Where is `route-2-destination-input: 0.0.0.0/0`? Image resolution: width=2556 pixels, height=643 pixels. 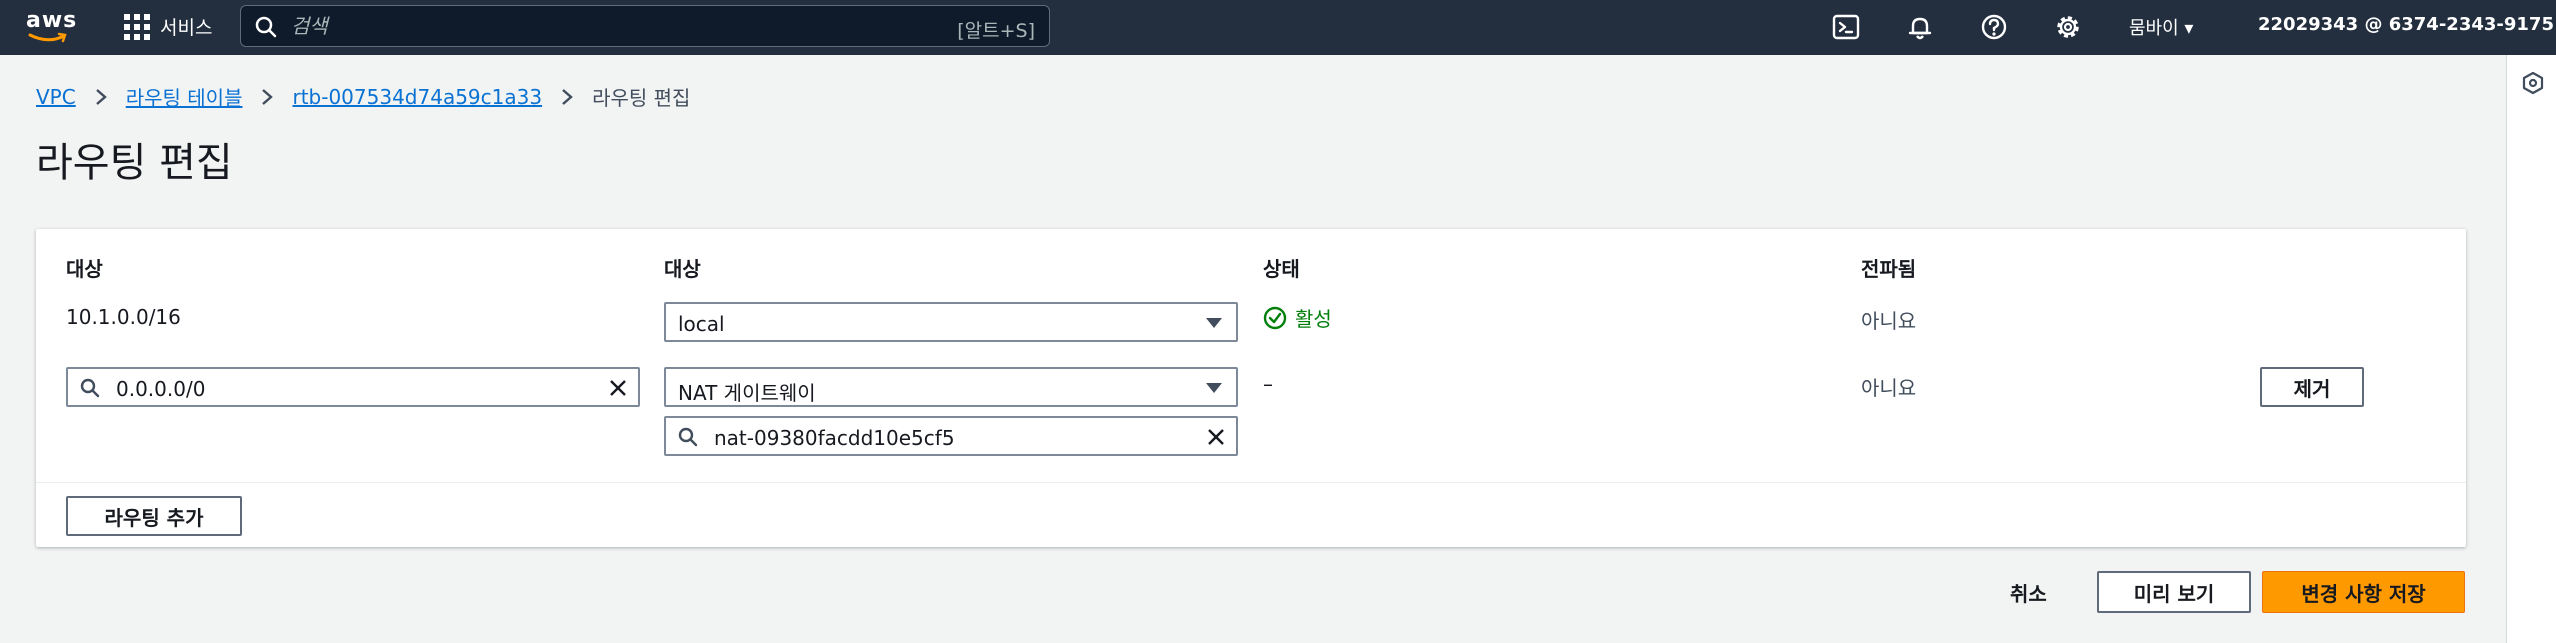
route-2-destination-input: 0.0.0.0/0 is located at coordinates (353, 387).